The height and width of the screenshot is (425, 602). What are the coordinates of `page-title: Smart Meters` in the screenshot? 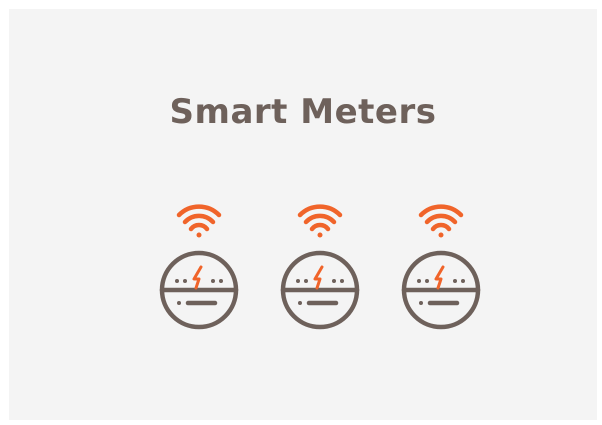 It's located at (303, 112).